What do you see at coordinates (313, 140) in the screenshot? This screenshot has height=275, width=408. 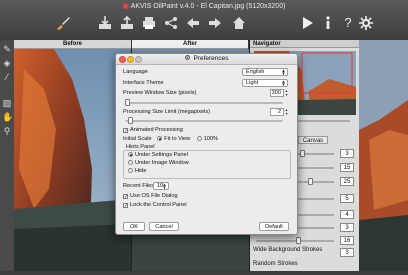 I see `tab-canvas: Canvas` at bounding box center [313, 140].